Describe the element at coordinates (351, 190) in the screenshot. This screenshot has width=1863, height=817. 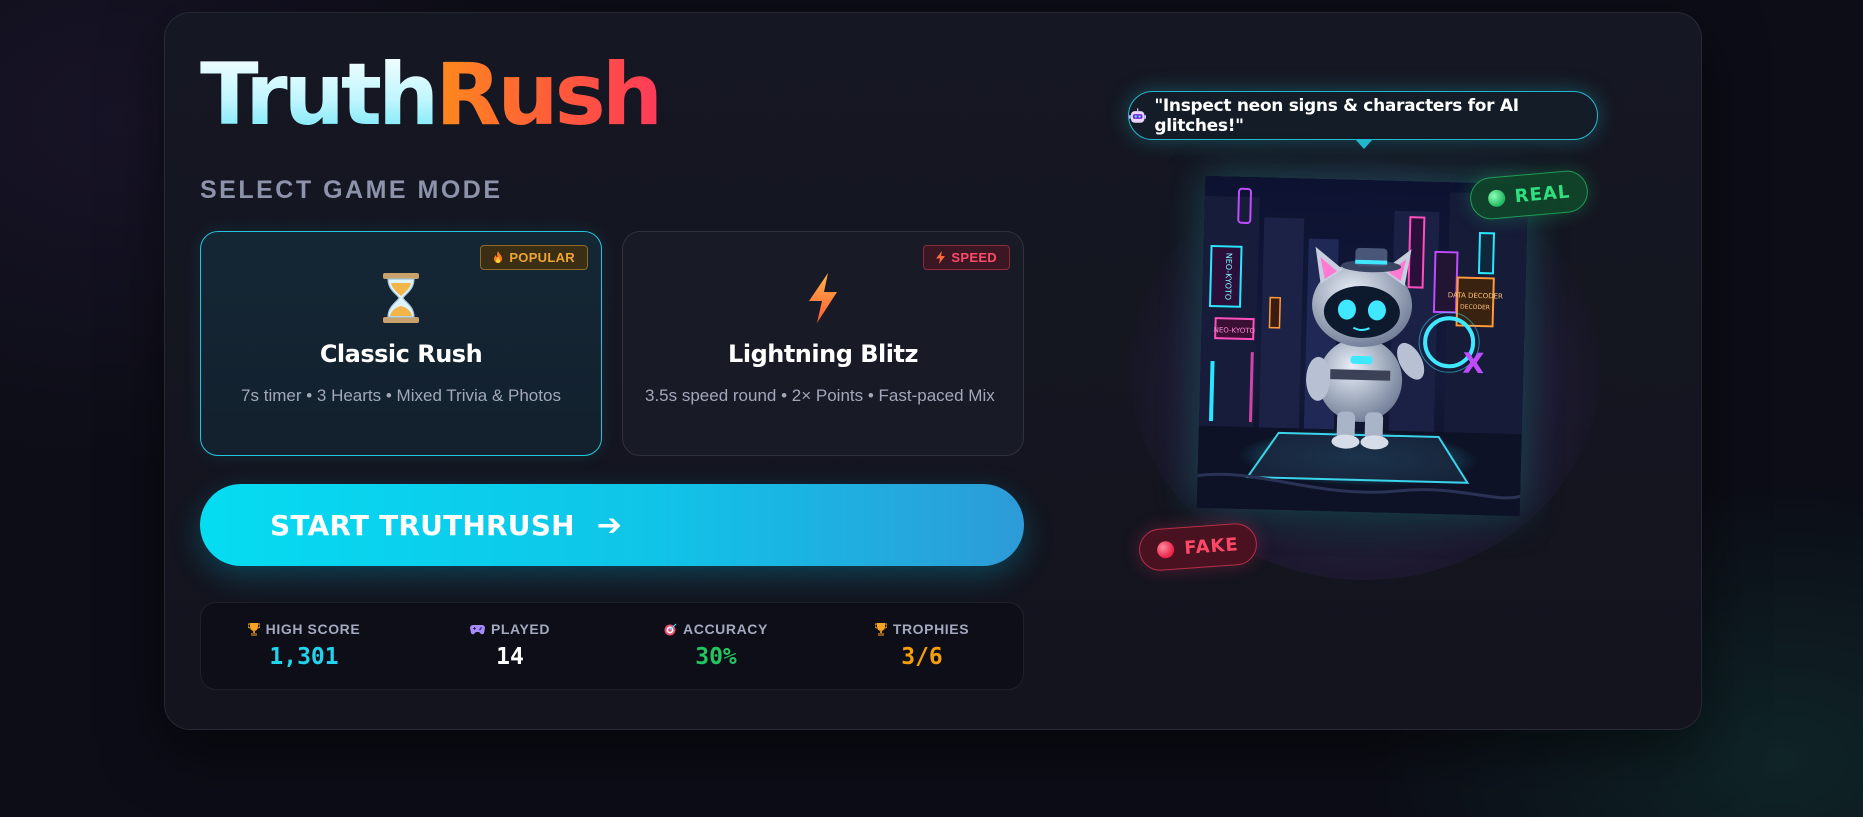
I see `section-title: SELECT GAME MODE` at that location.